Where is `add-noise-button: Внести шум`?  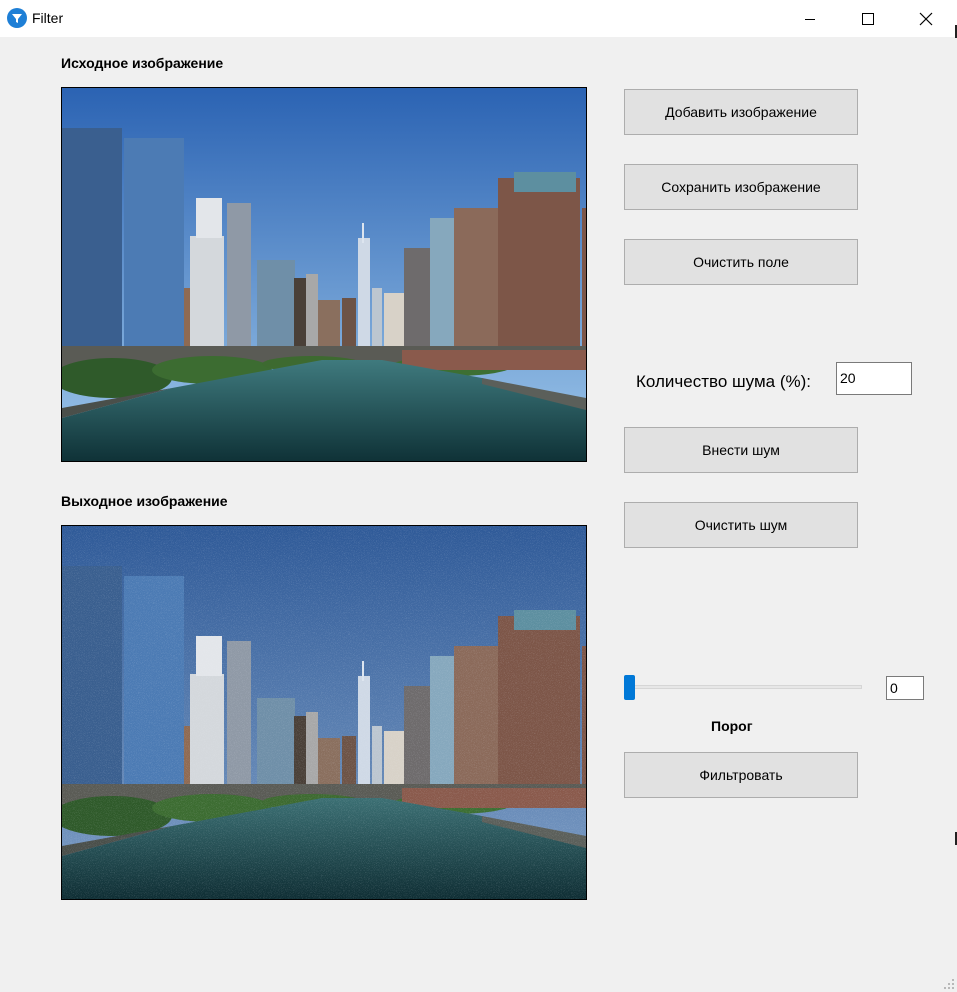 add-noise-button: Внести шум is located at coordinates (741, 450).